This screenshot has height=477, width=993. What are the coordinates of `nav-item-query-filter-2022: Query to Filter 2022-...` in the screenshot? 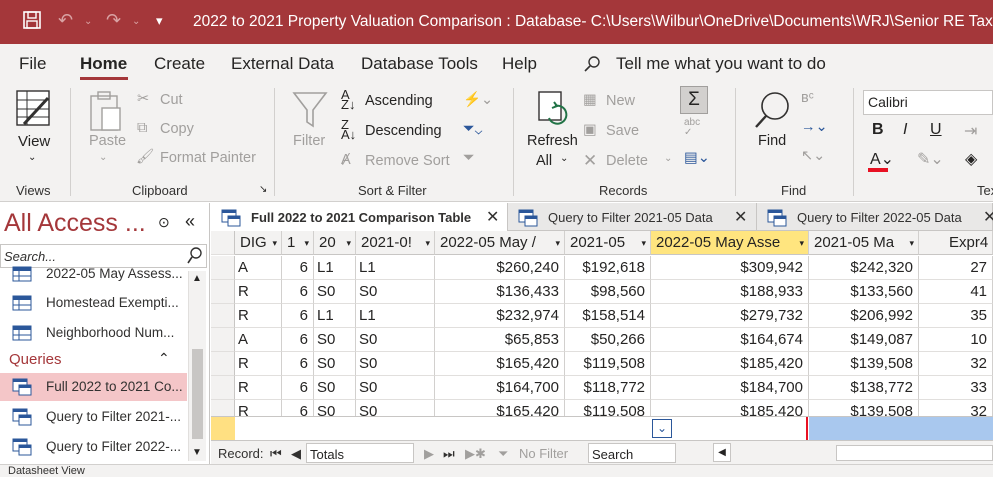 It's located at (93, 447).